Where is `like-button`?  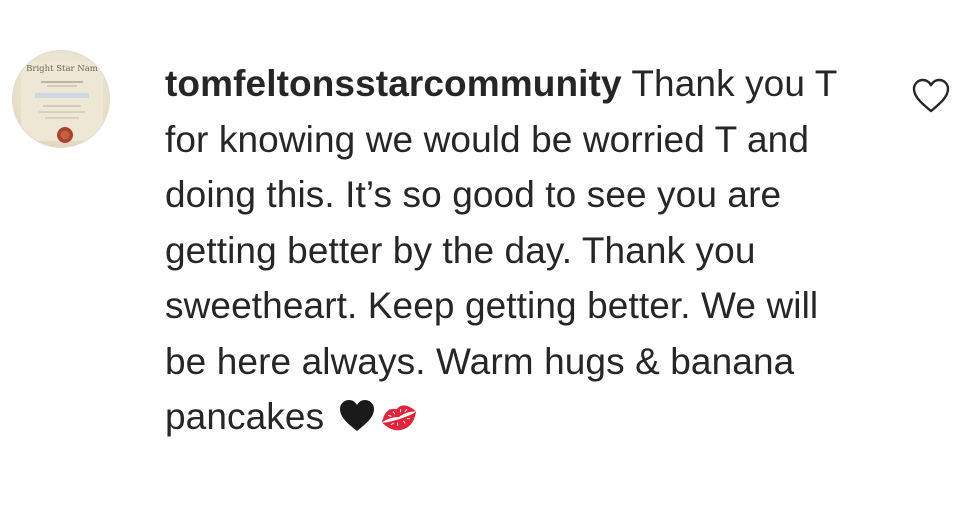
like-button is located at coordinates (931, 96).